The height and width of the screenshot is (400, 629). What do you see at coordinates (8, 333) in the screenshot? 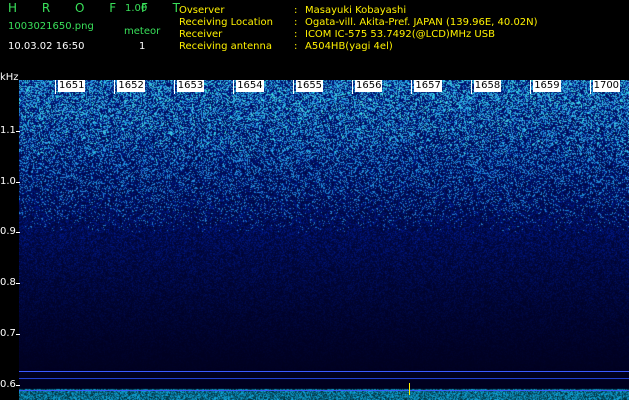
I see `y-tick-label: 0.7` at bounding box center [8, 333].